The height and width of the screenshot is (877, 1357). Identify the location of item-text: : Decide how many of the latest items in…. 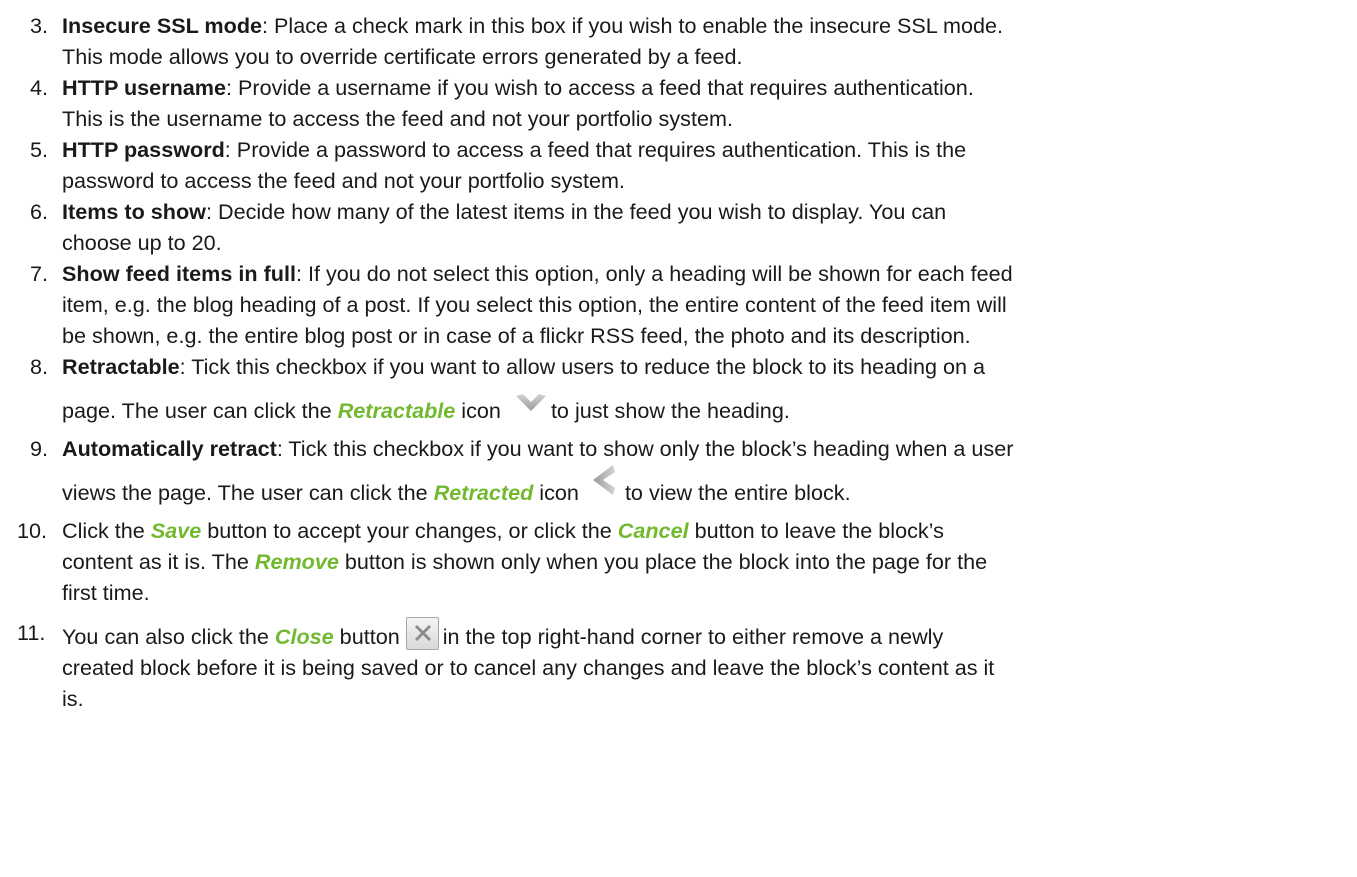
(576, 211).